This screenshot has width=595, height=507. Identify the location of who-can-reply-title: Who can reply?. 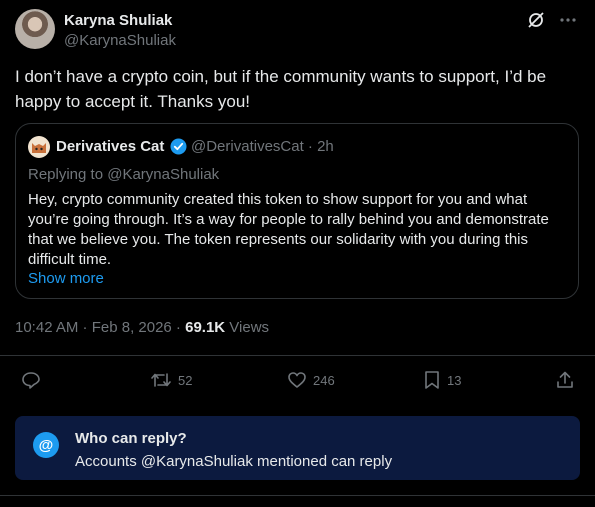
(131, 438).